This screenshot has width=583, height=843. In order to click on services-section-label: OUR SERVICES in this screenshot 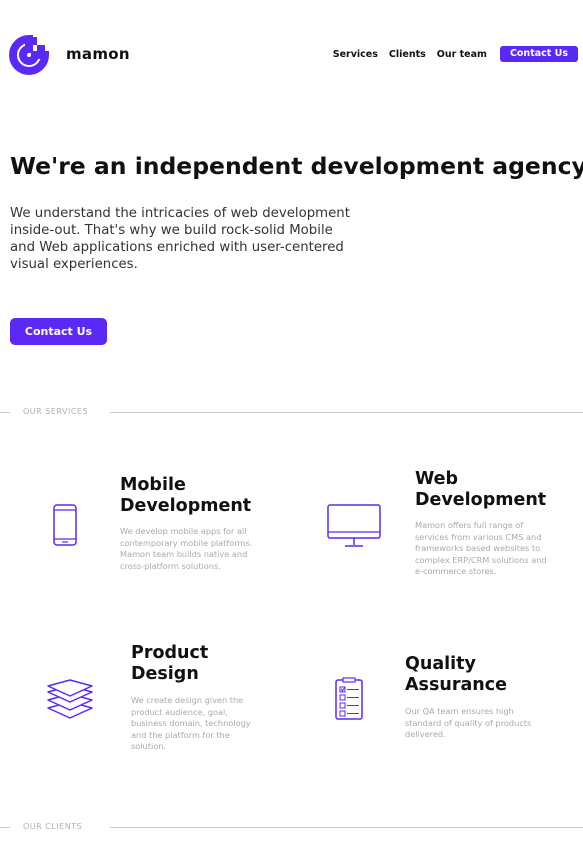, I will do `click(291, 412)`.